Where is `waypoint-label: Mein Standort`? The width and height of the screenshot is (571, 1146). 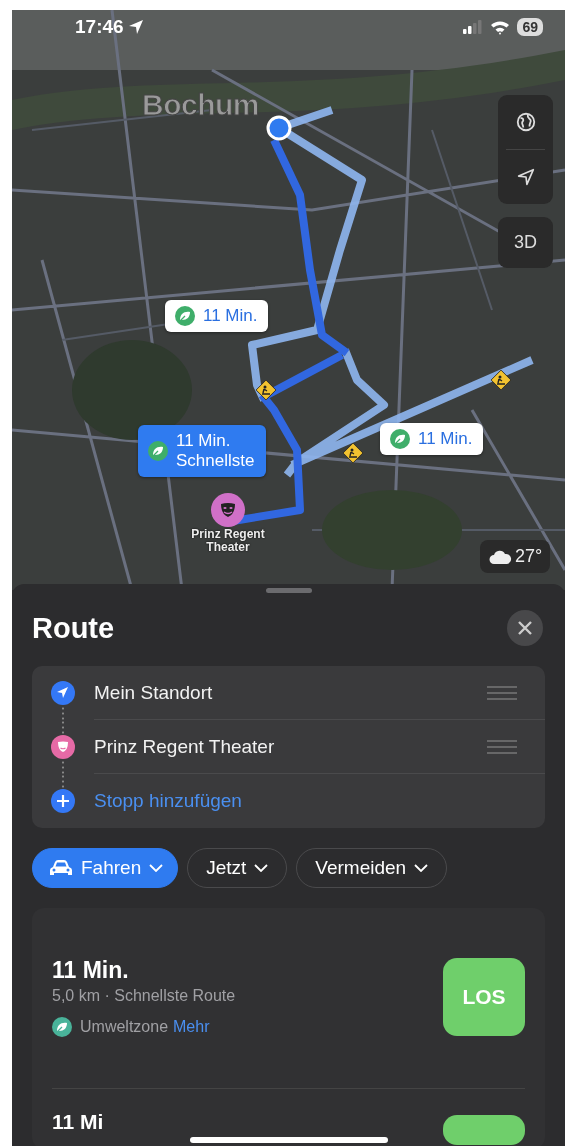 waypoint-label: Mein Standort is located at coordinates (153, 692).